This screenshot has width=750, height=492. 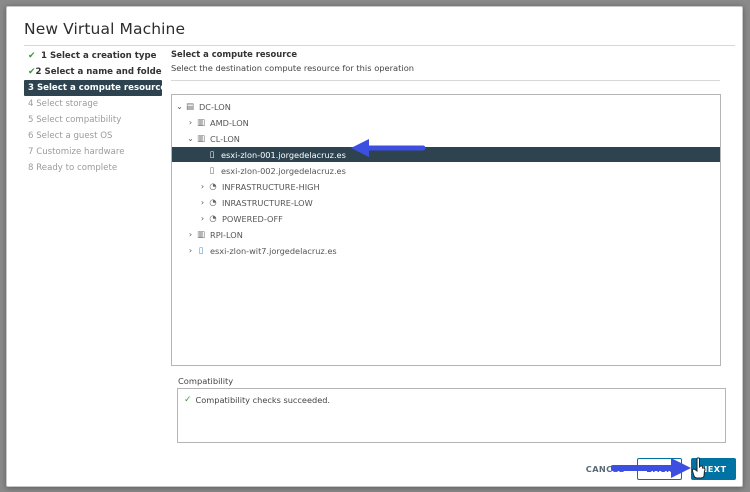 What do you see at coordinates (234, 54) in the screenshot?
I see `section-title: Select a compute resource` at bounding box center [234, 54].